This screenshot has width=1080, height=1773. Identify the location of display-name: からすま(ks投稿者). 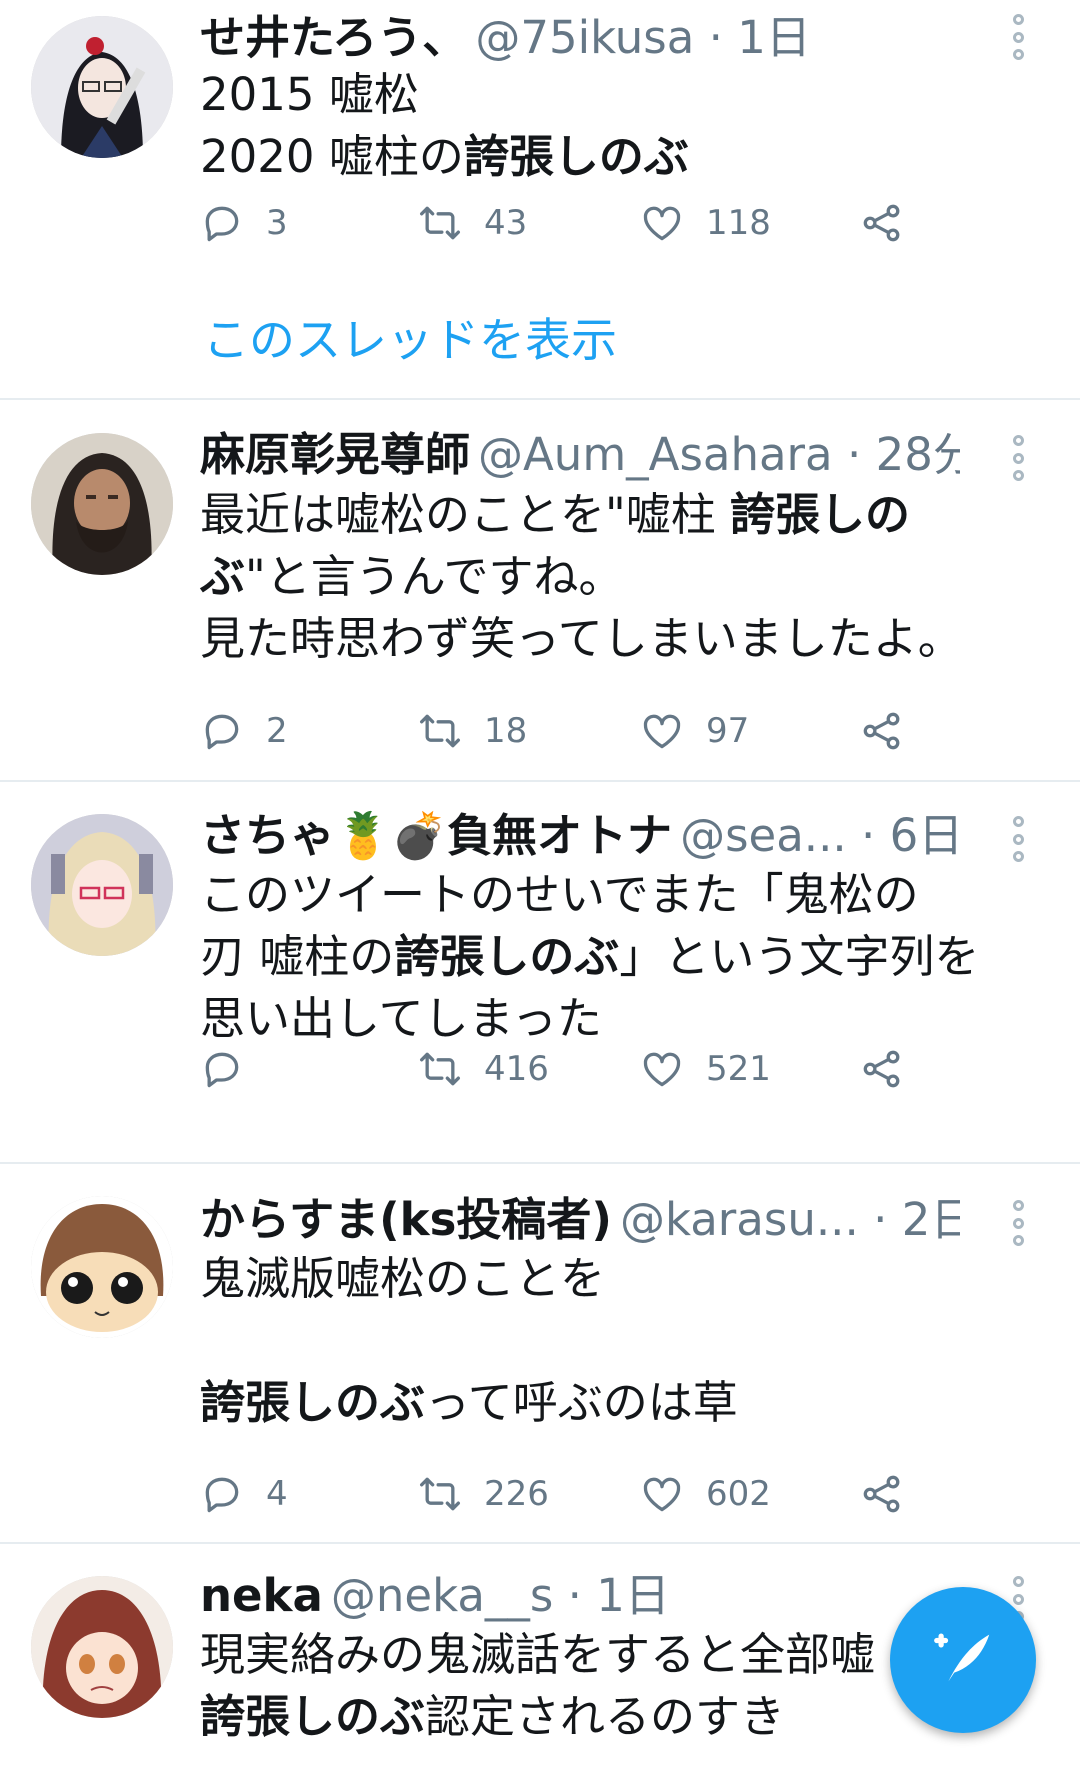
(406, 1219).